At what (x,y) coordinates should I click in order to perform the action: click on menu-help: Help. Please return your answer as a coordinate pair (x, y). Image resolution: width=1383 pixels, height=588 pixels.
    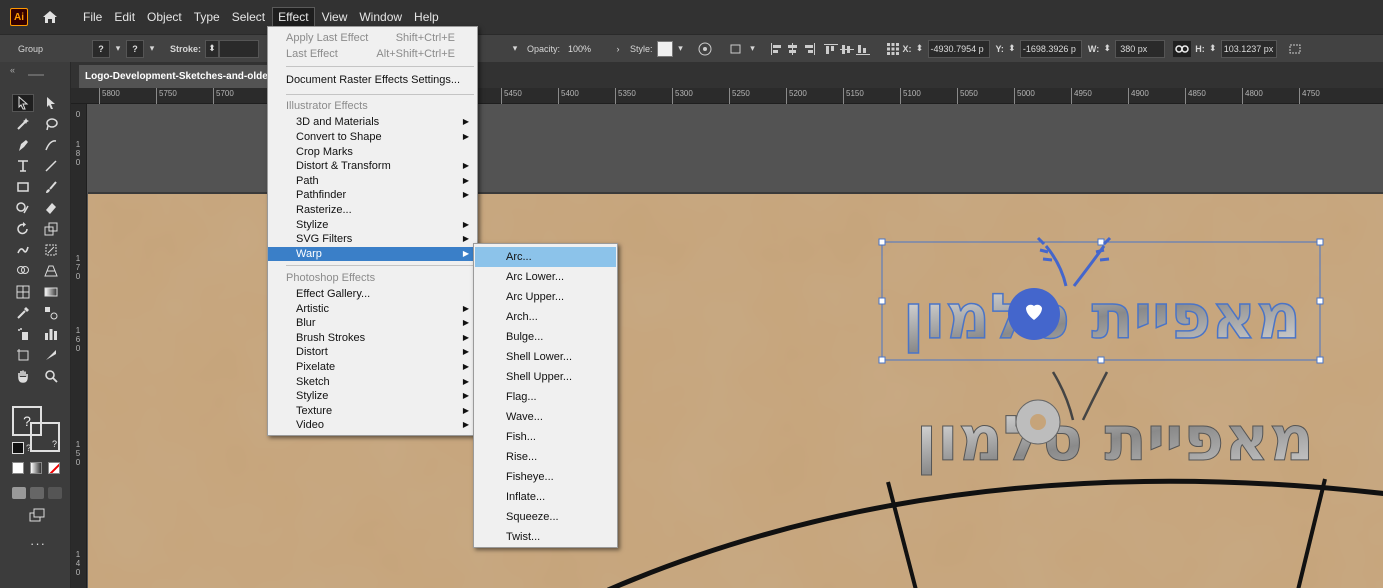
    Looking at the image, I should click on (426, 17).